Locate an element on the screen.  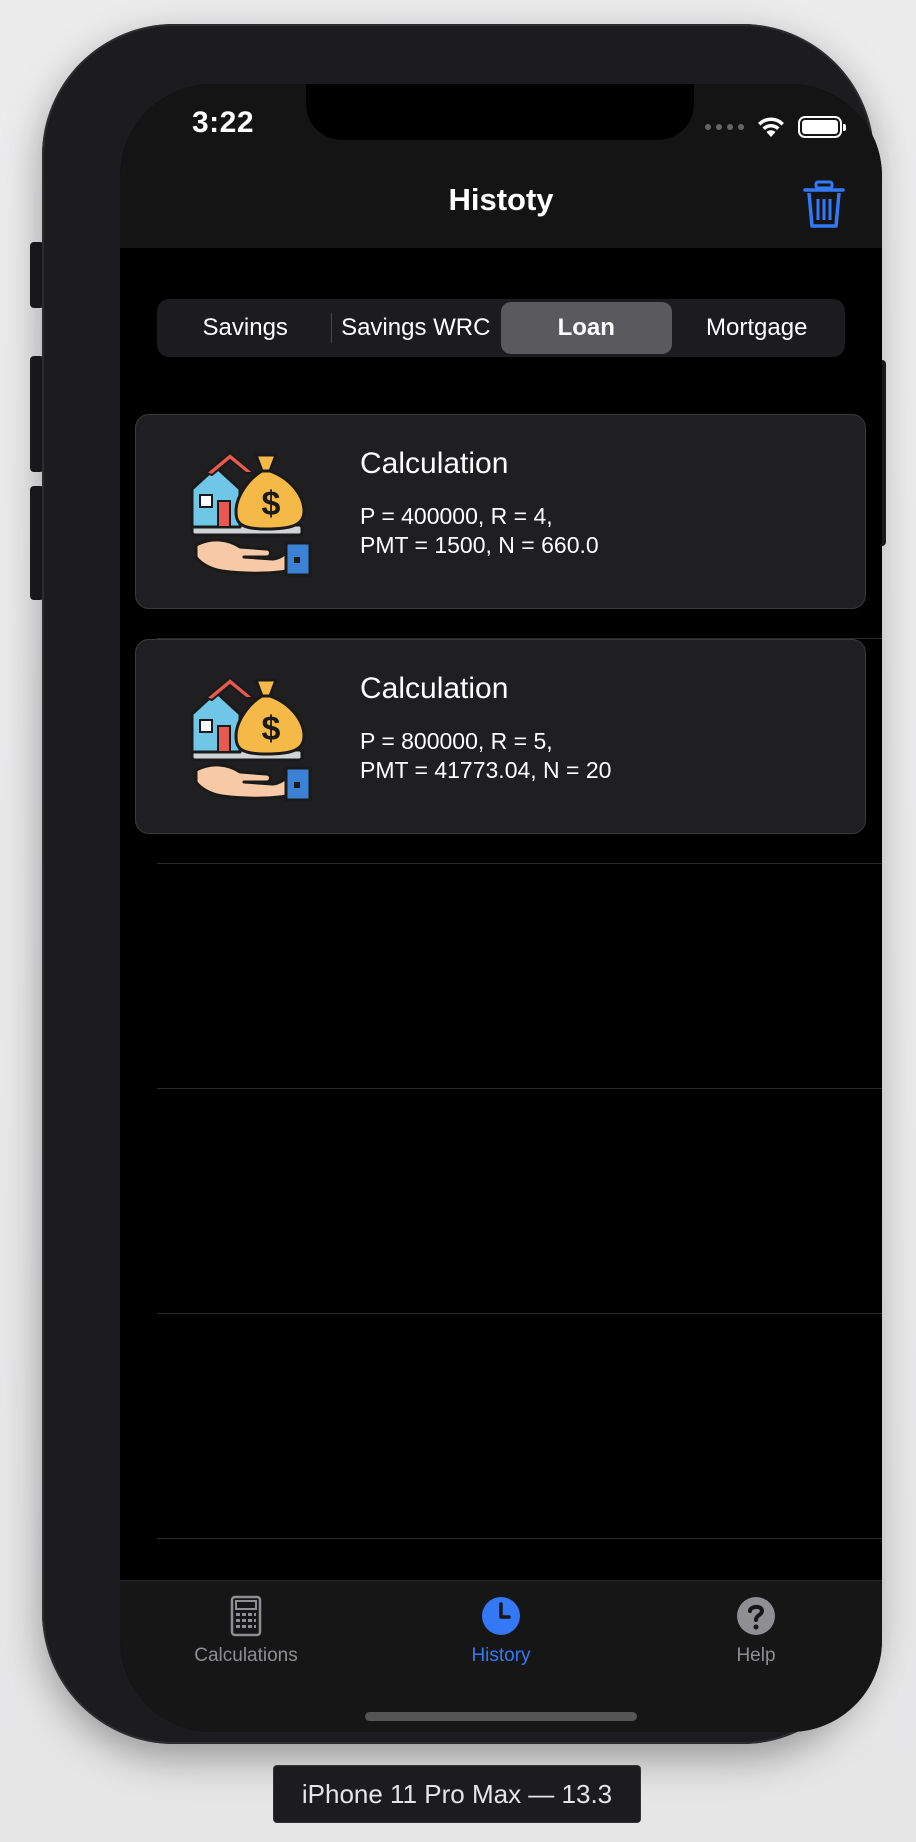
tab-label: History is located at coordinates (501, 1655).